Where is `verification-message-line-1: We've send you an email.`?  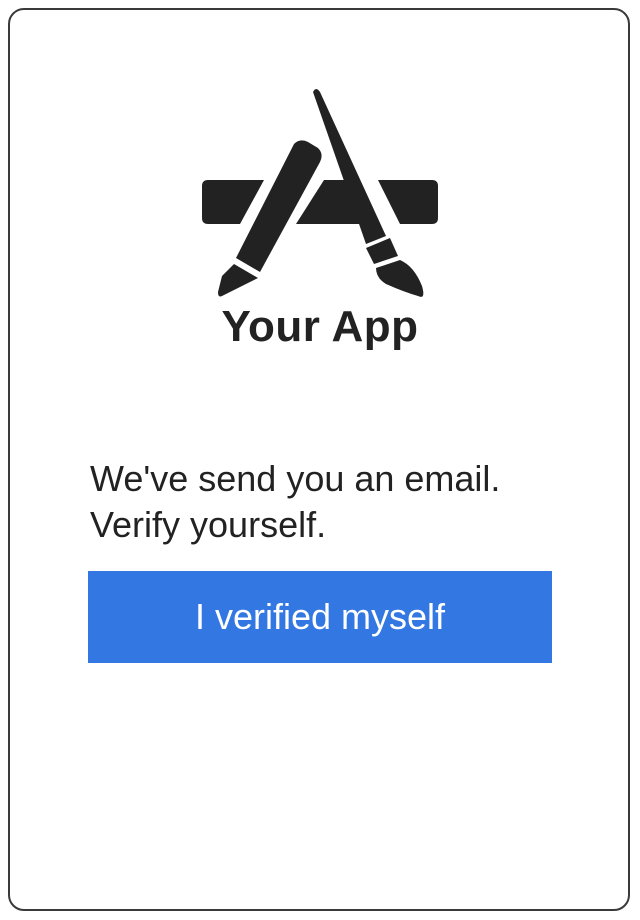 verification-message-line-1: We've send you an email. is located at coordinates (295, 478).